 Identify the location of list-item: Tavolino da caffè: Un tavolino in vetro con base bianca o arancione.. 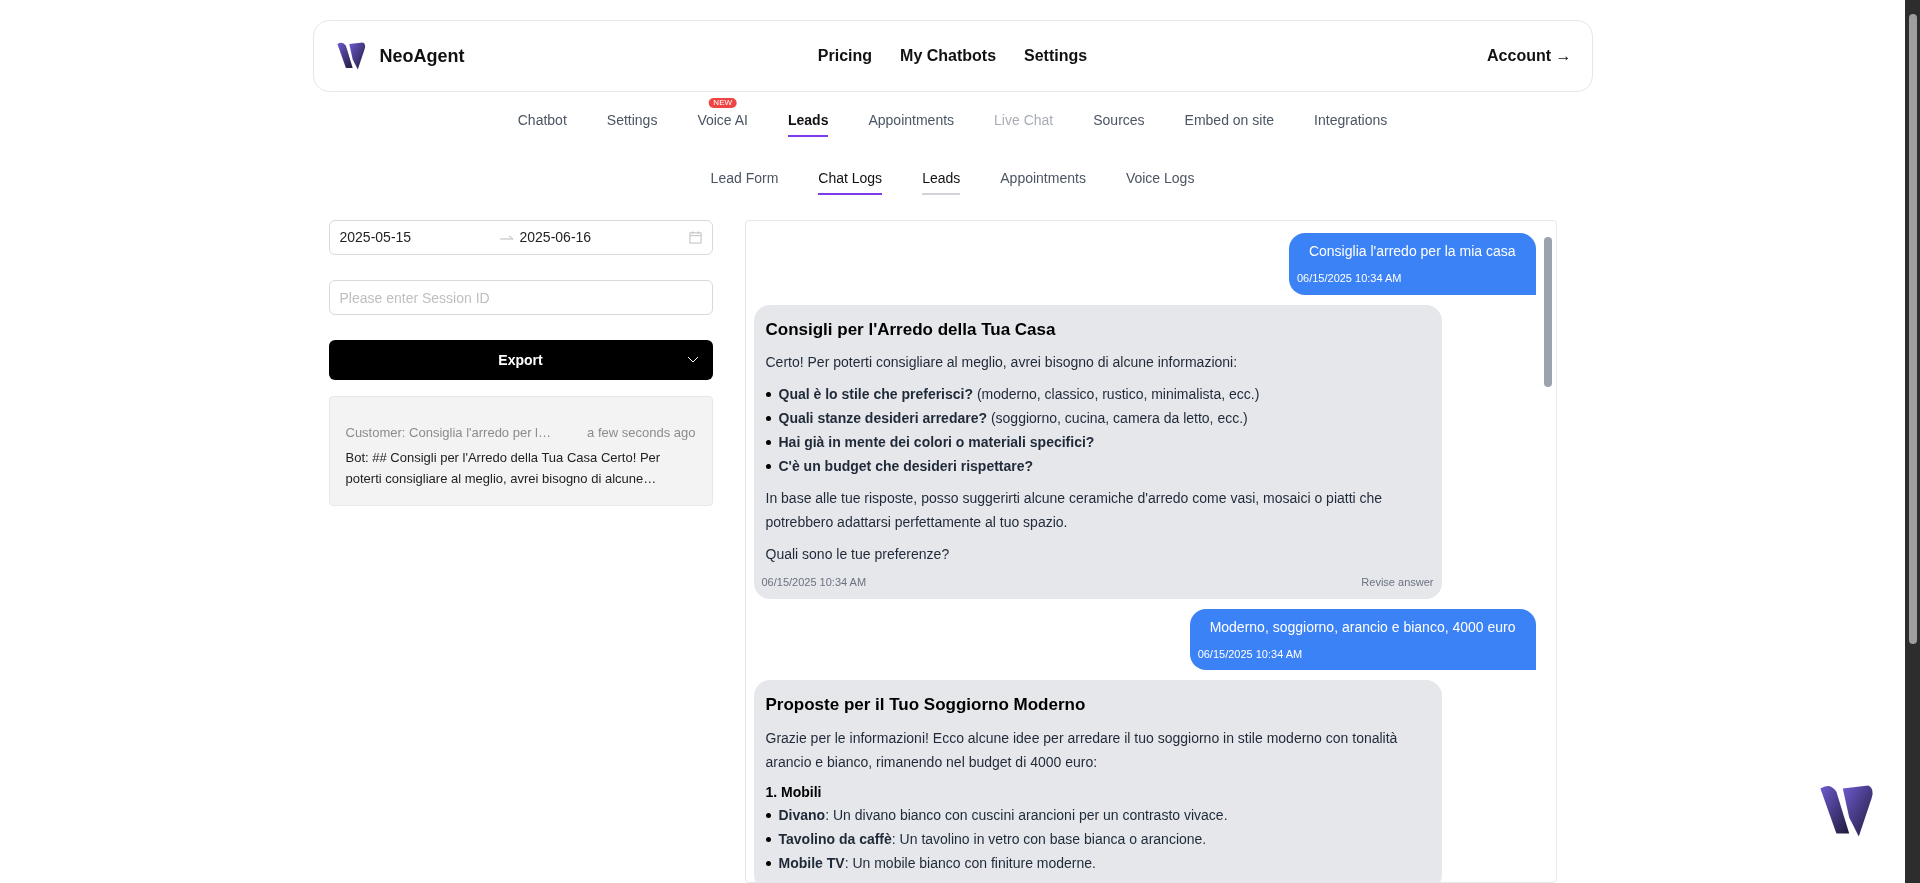
(992, 839).